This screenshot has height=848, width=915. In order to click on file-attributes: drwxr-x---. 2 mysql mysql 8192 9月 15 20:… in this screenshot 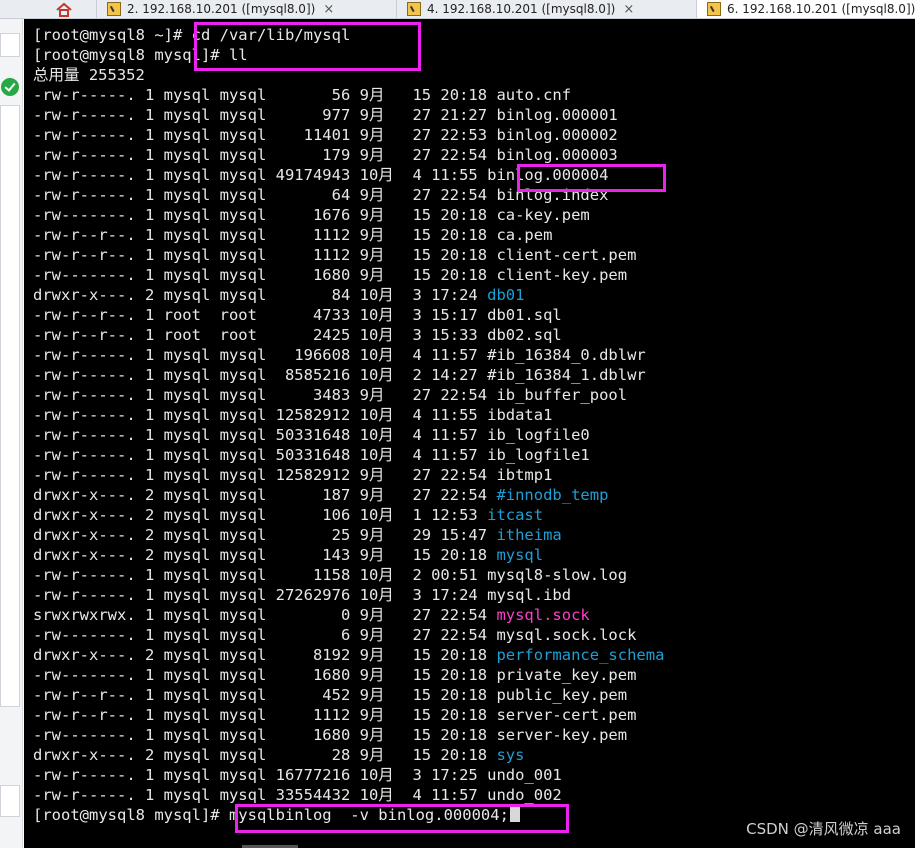, I will do `click(265, 655)`.